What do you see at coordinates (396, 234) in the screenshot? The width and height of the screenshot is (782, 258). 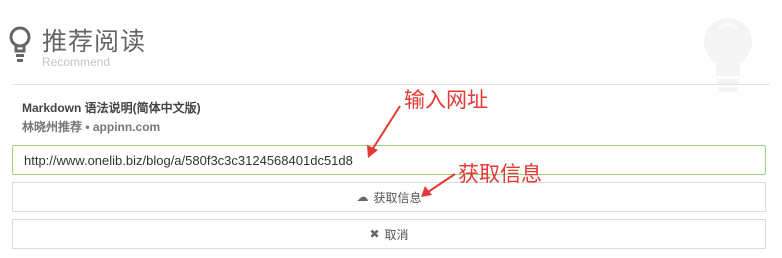 I see `cancel-label: 取消` at bounding box center [396, 234].